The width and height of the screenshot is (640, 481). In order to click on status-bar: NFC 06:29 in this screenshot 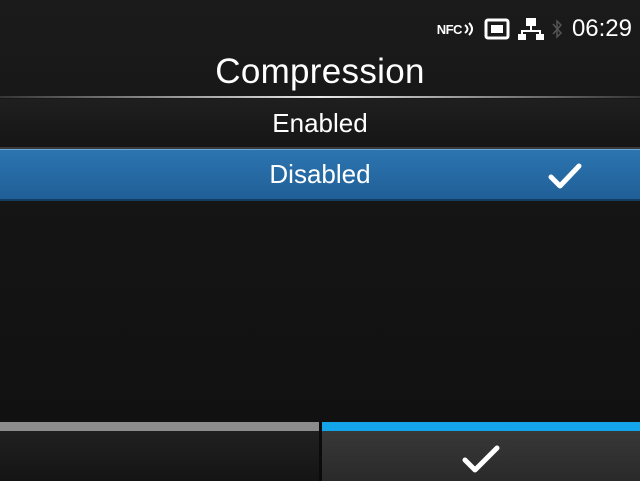, I will do `click(320, 23)`.